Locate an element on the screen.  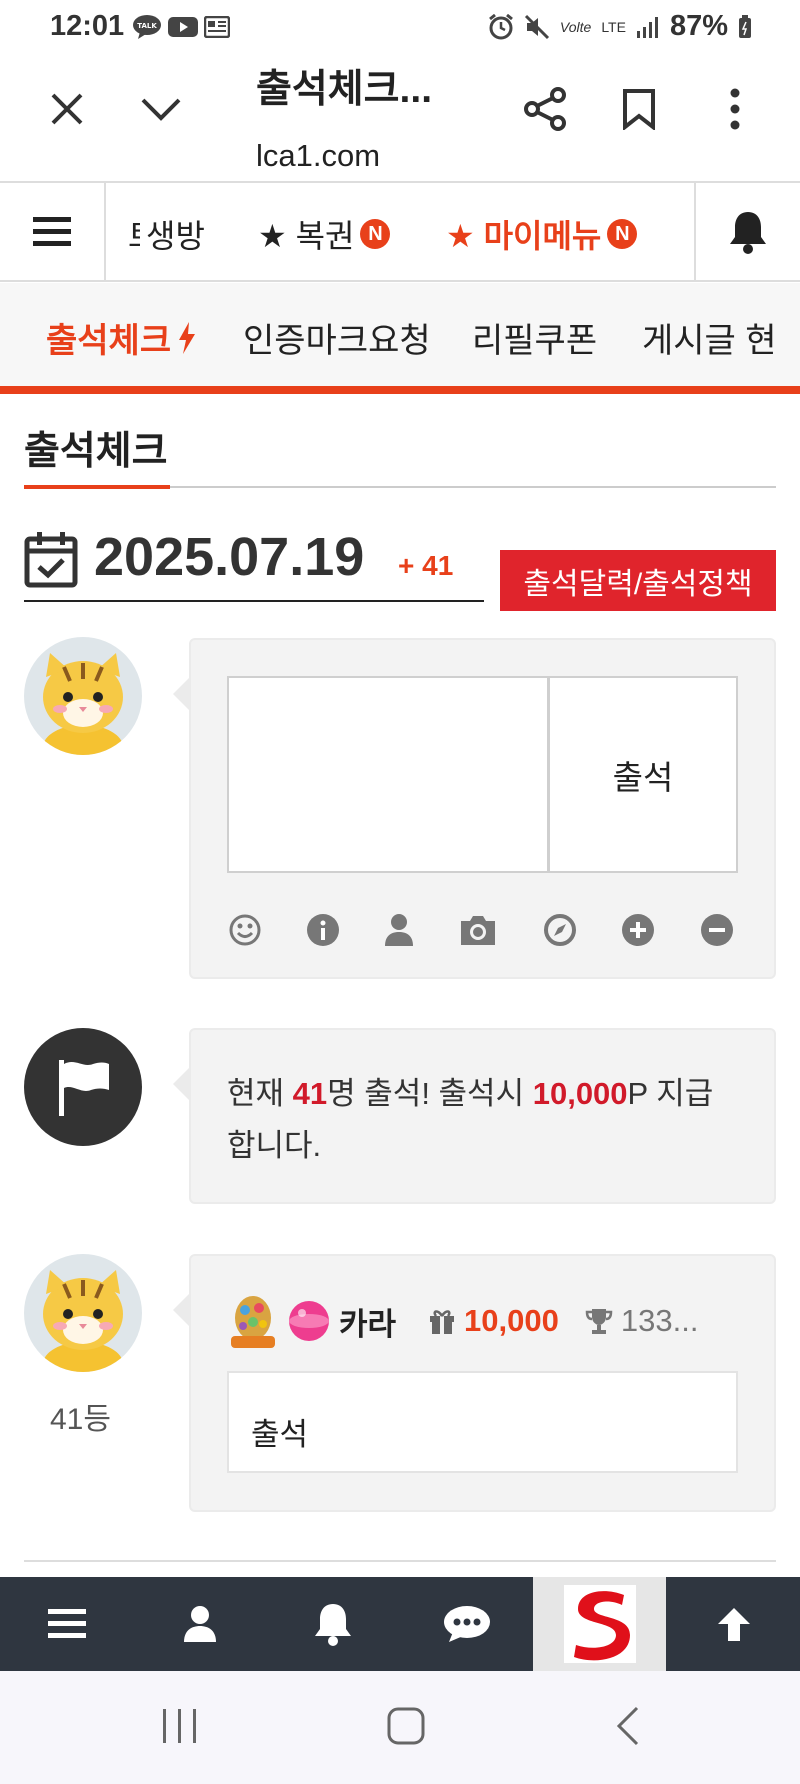
nav-item-live: 트 생방 is located at coordinates (166, 234).